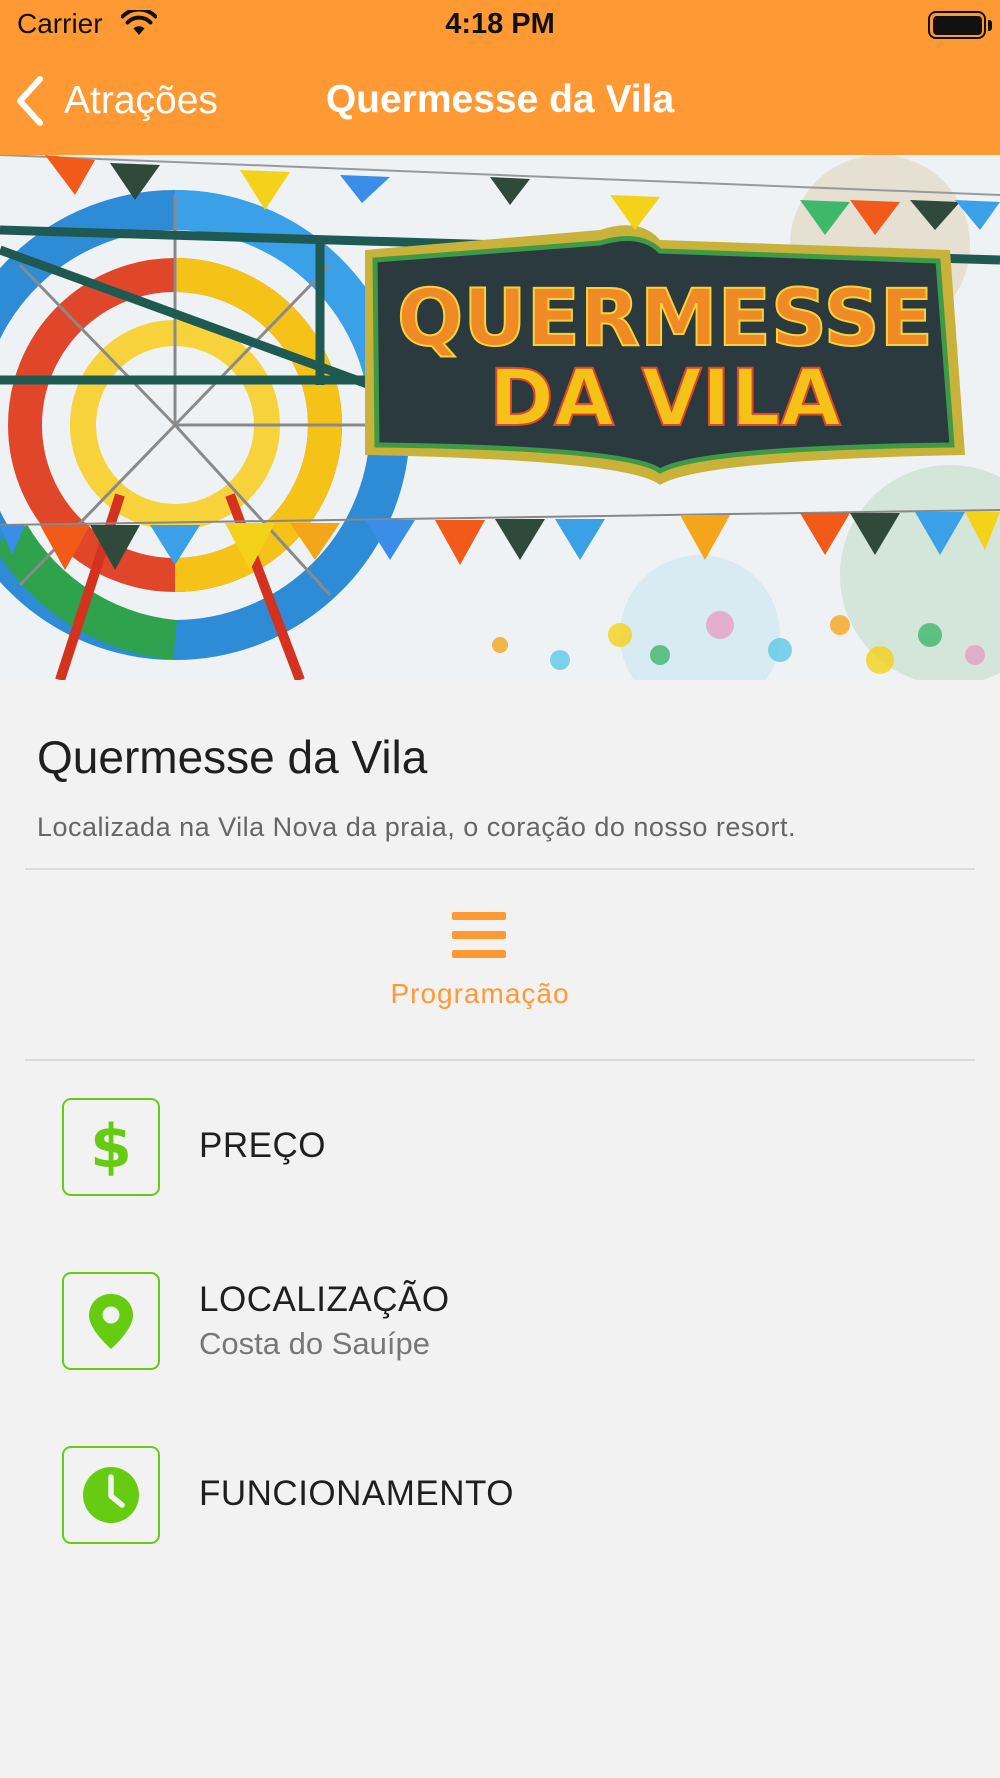 Image resolution: width=1000 pixels, height=1778 pixels. Describe the element at coordinates (512, 1321) in the screenshot. I see `location-row: LOCALIZAÇÃO Costa do Sauípe` at that location.